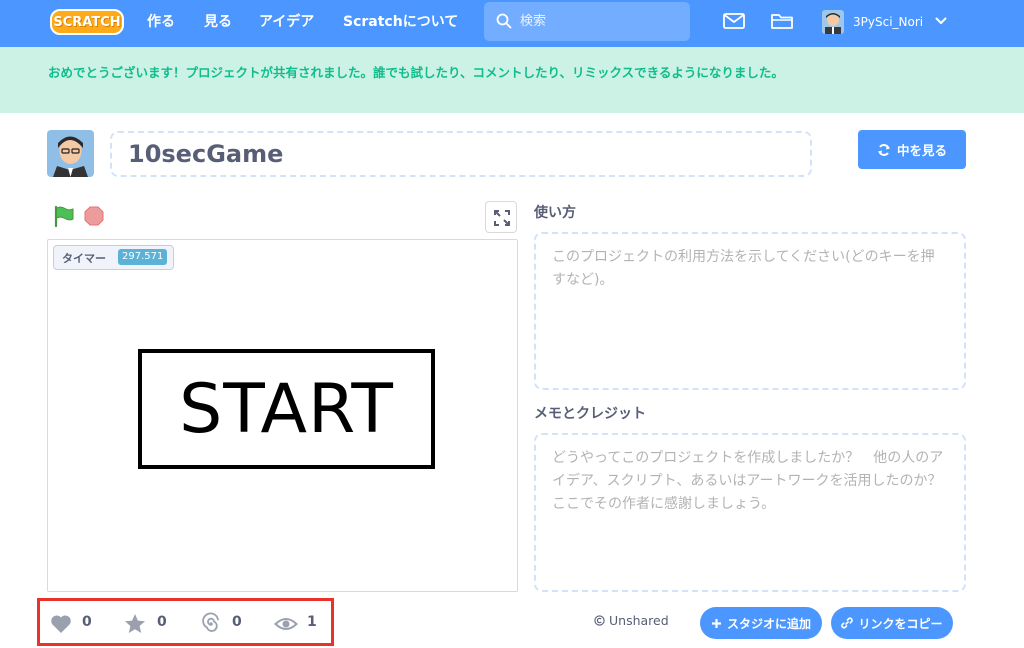  What do you see at coordinates (286, 23) in the screenshot?
I see `nav-ideas: アイデア` at bounding box center [286, 23].